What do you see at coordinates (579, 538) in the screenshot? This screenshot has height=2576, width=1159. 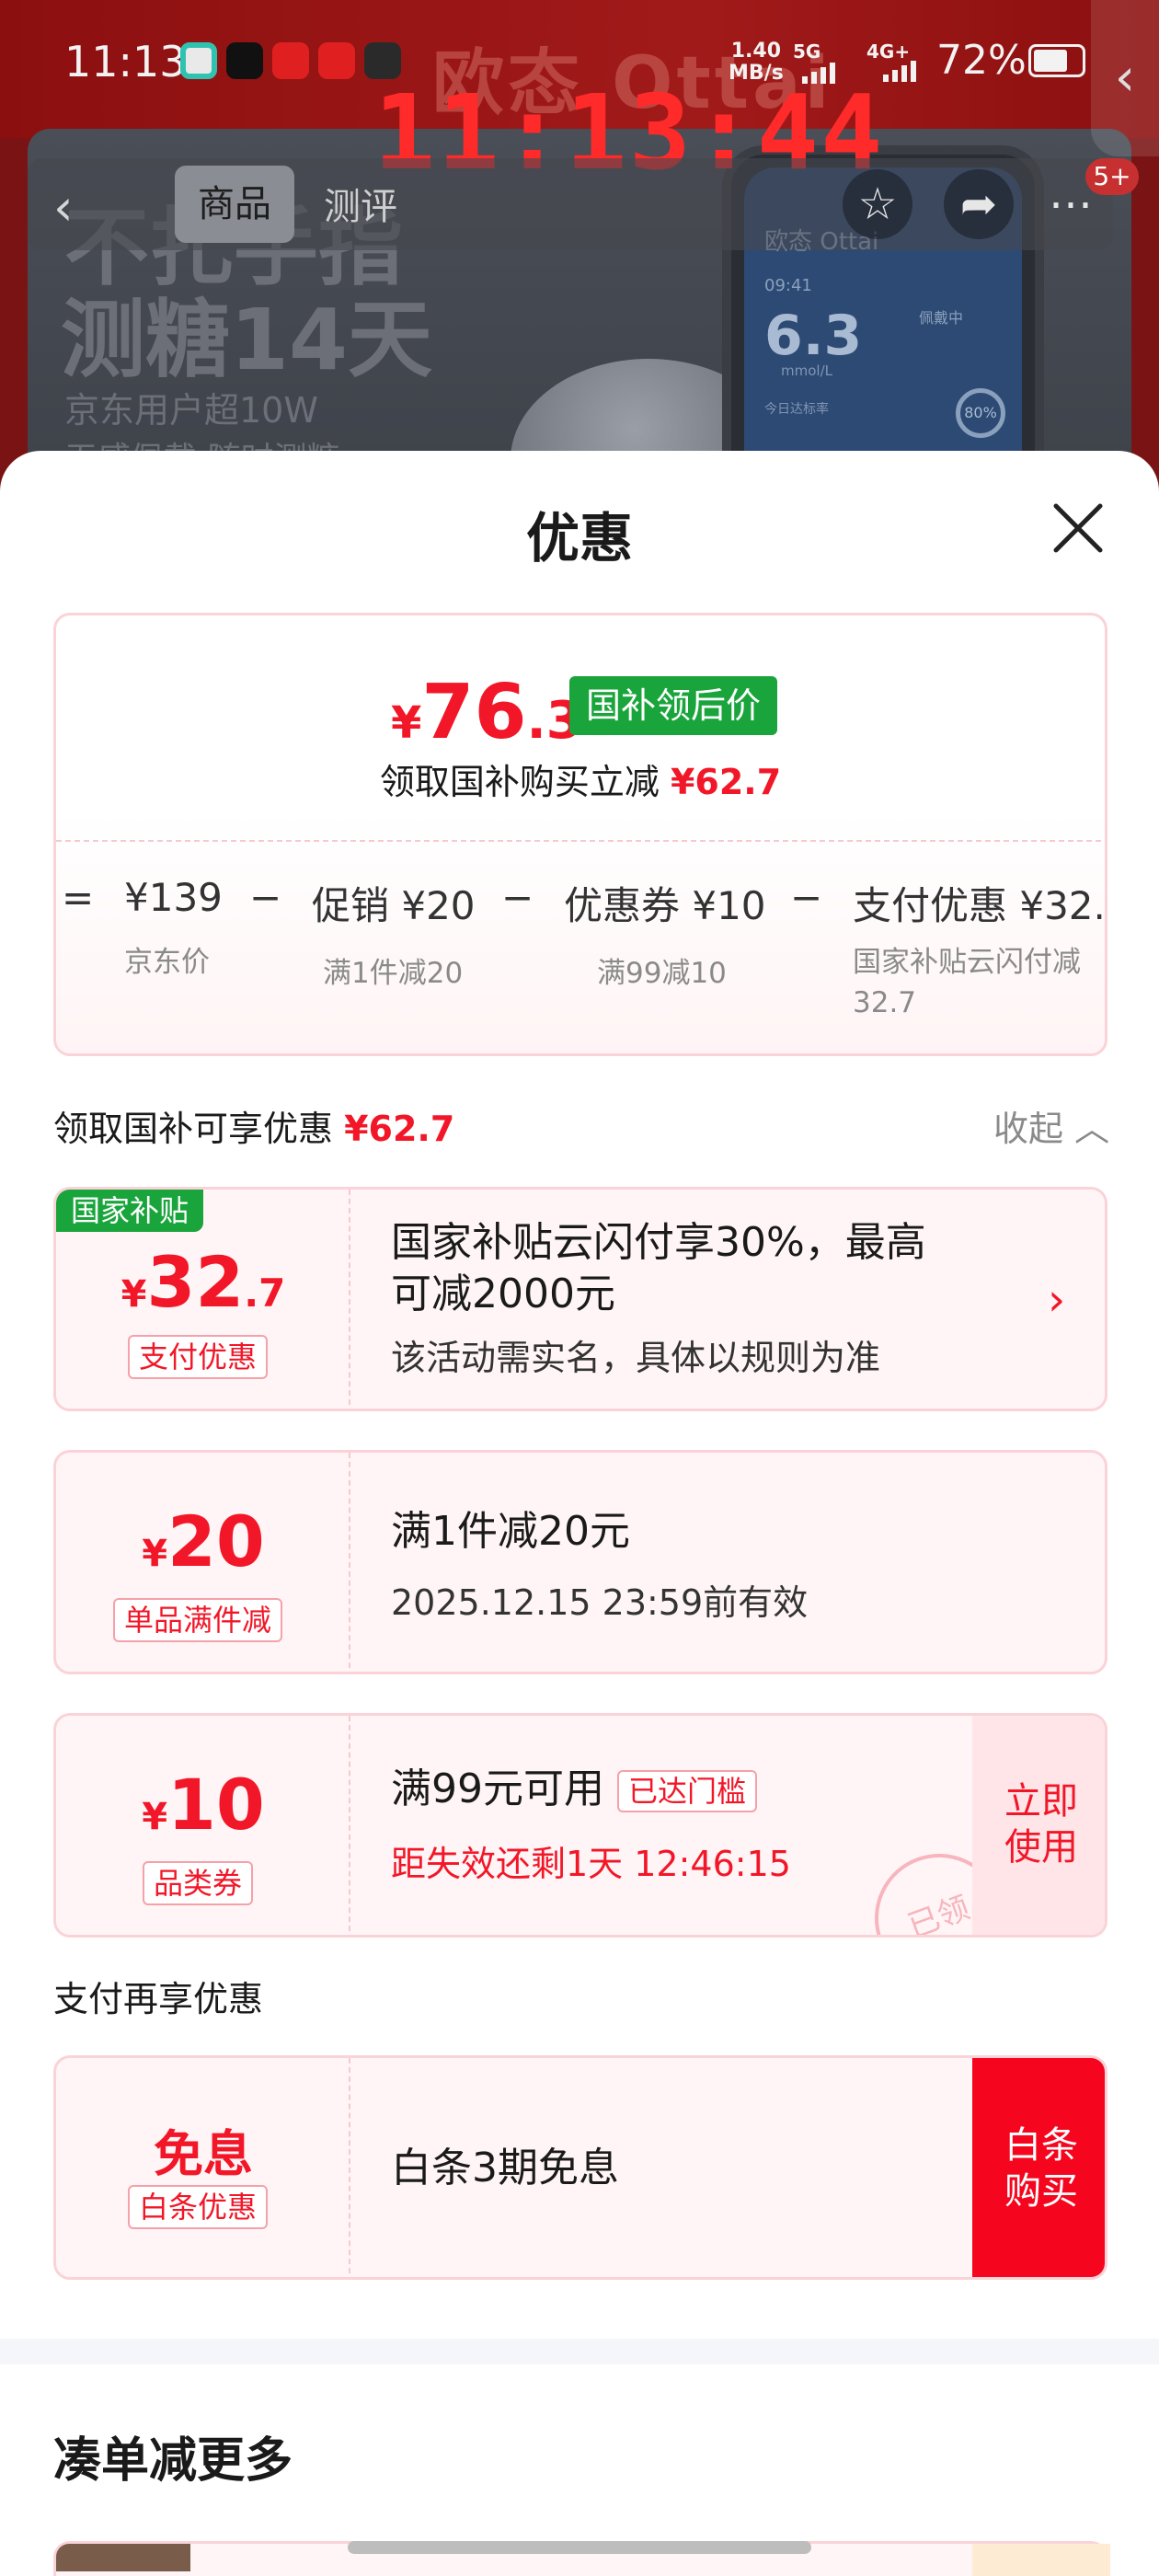 I see `sheet-title: 优惠` at bounding box center [579, 538].